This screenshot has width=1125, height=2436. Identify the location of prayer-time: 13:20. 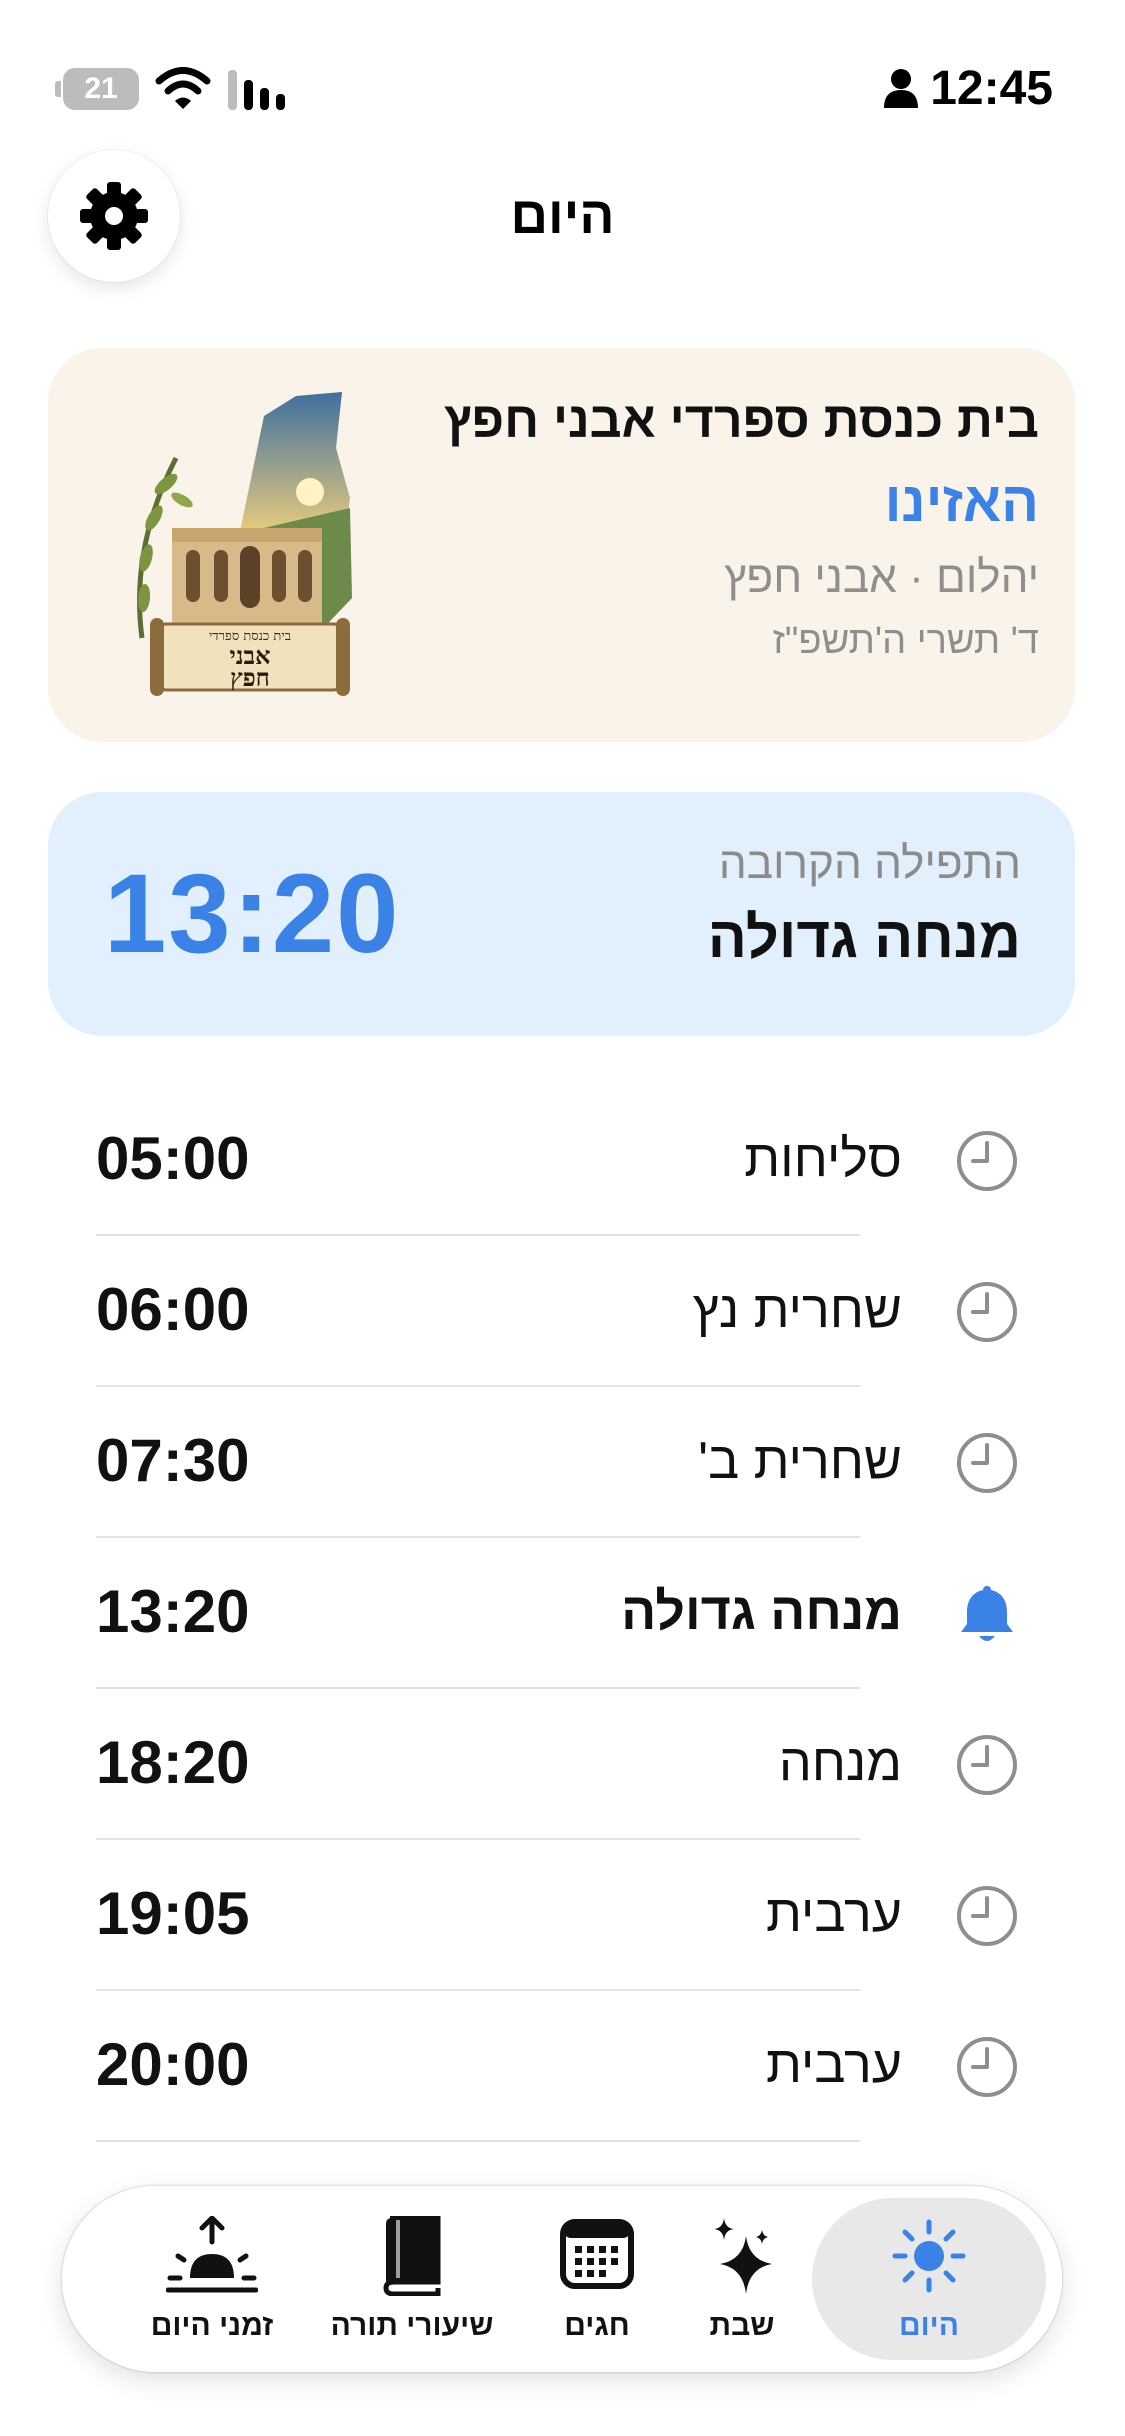
(173, 1611).